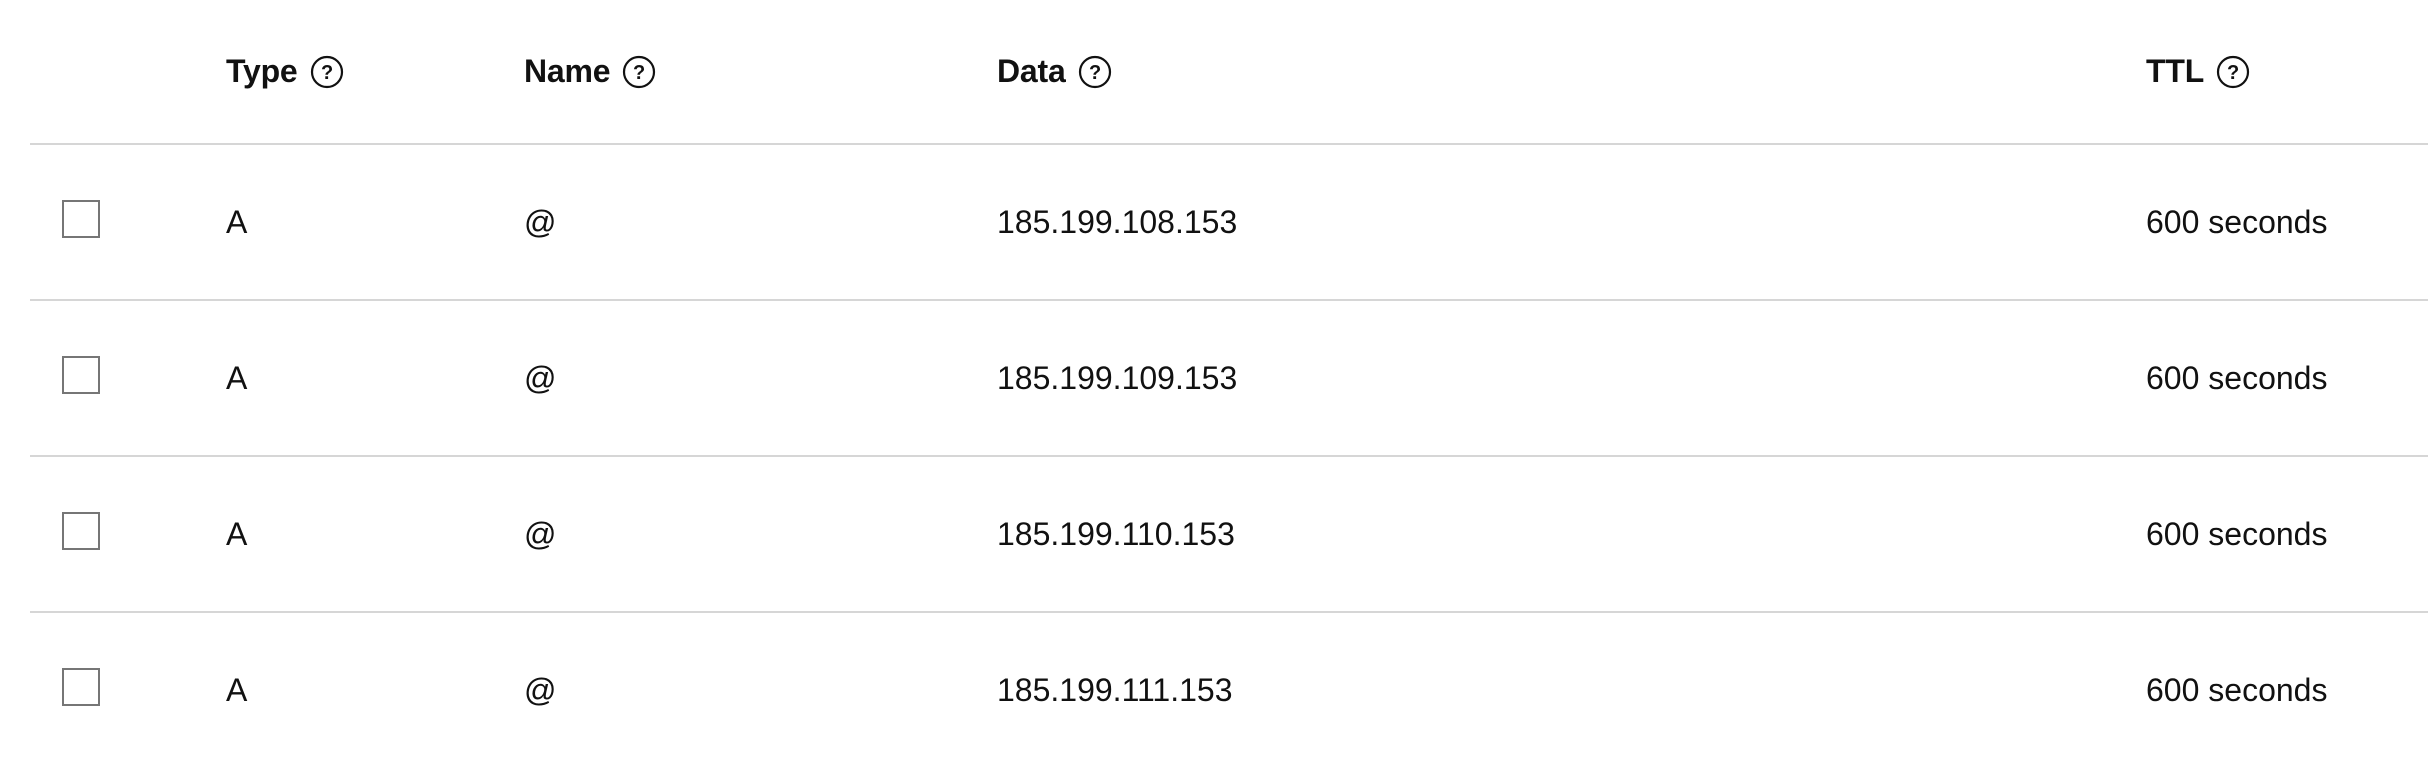  I want to click on column-header-data-label: Data, so click(1031, 71).